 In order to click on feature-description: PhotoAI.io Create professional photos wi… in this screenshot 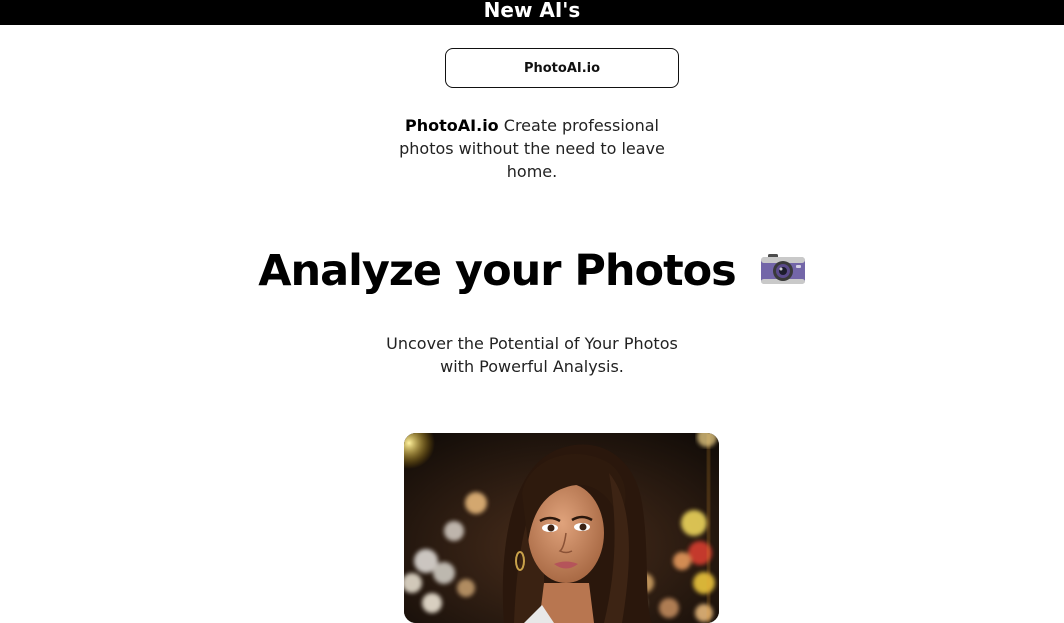, I will do `click(532, 148)`.